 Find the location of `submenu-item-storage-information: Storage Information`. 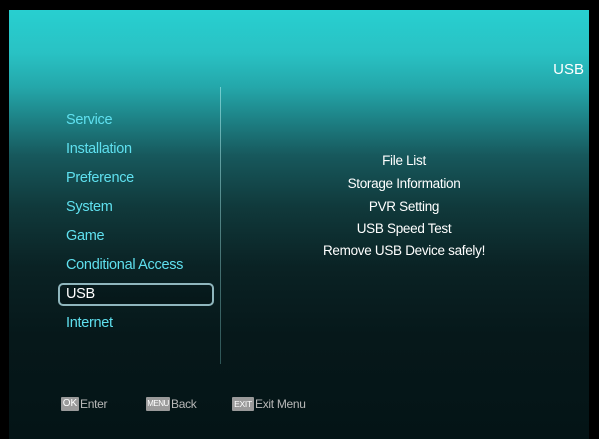

submenu-item-storage-information: Storage Information is located at coordinates (404, 184).